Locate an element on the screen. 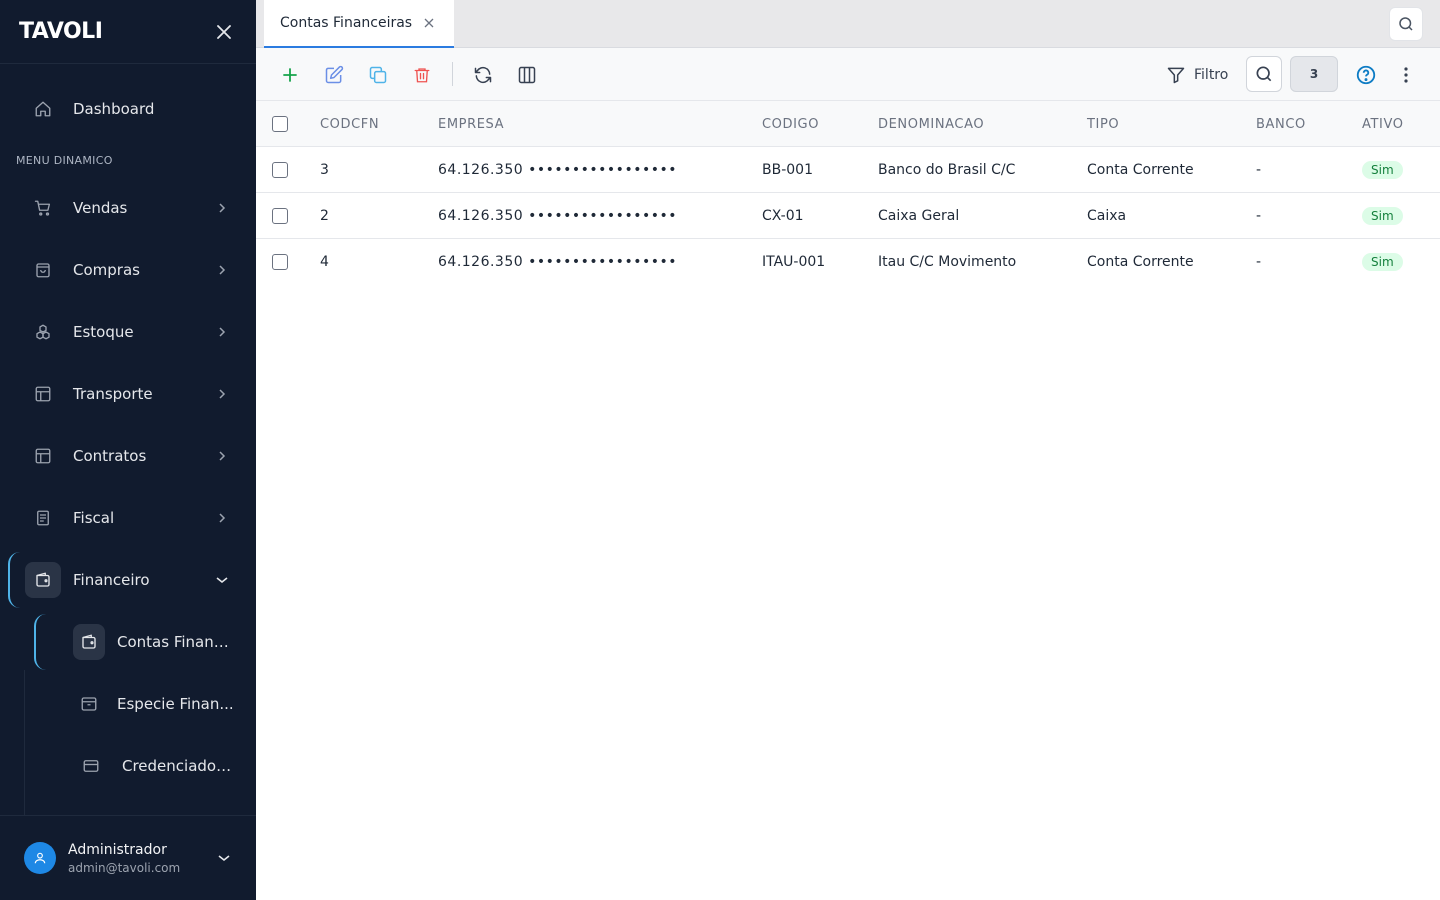 The height and width of the screenshot is (900, 1440). more-options-button is located at coordinates (1406, 75).